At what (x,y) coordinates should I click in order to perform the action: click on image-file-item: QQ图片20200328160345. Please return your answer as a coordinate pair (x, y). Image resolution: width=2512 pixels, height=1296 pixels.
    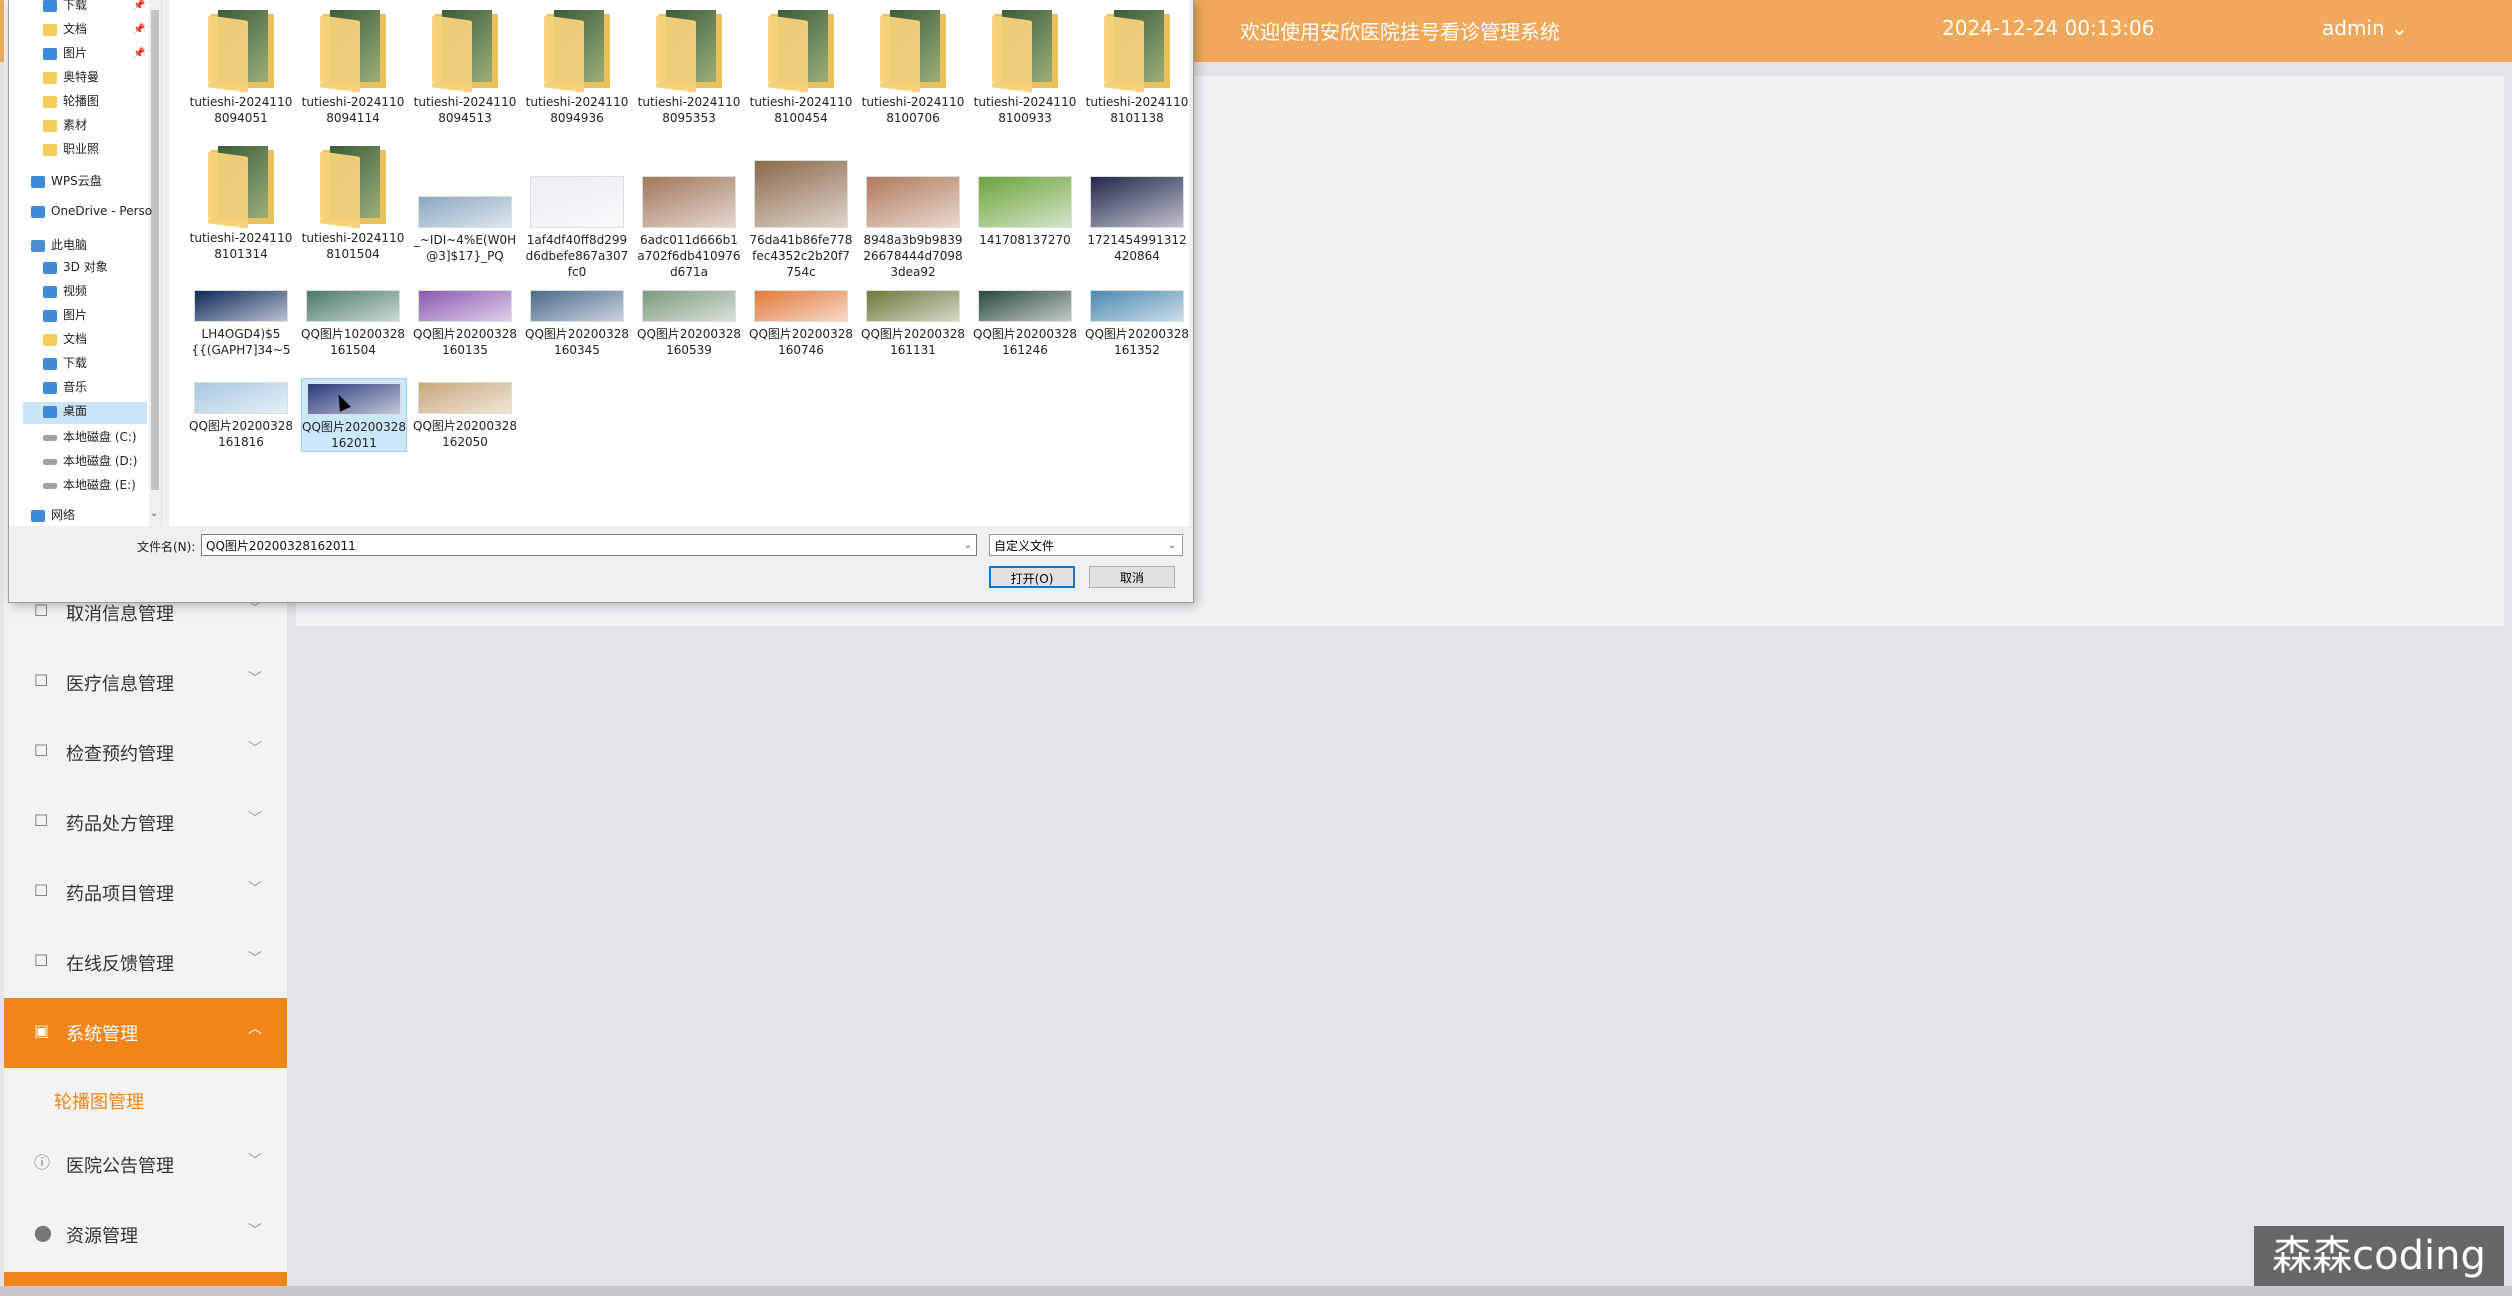
    Looking at the image, I should click on (577, 322).